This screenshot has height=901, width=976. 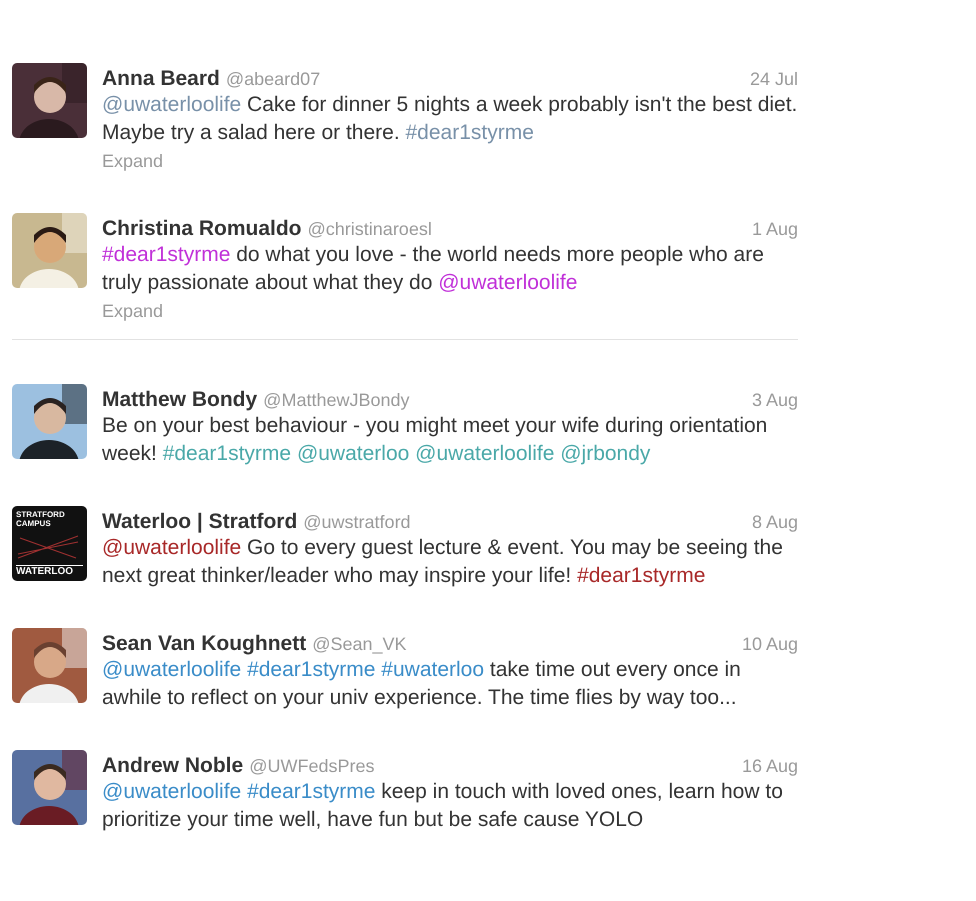 I want to click on tweet-text: #dear1styrme do what you love - the world needs more people who are truly passionate about what they do @uwaterloolife, so click(x=433, y=269).